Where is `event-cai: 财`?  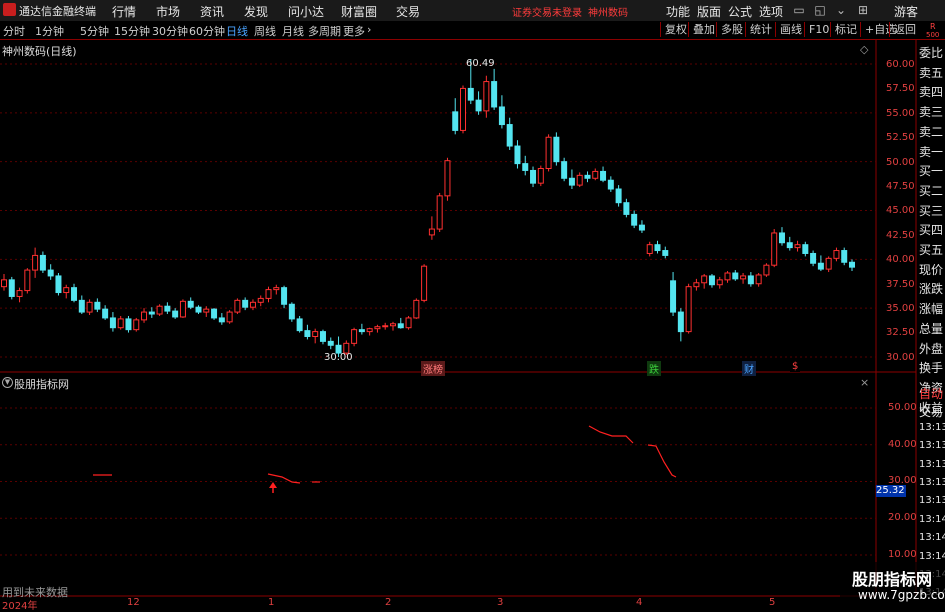 event-cai: 财 is located at coordinates (749, 368).